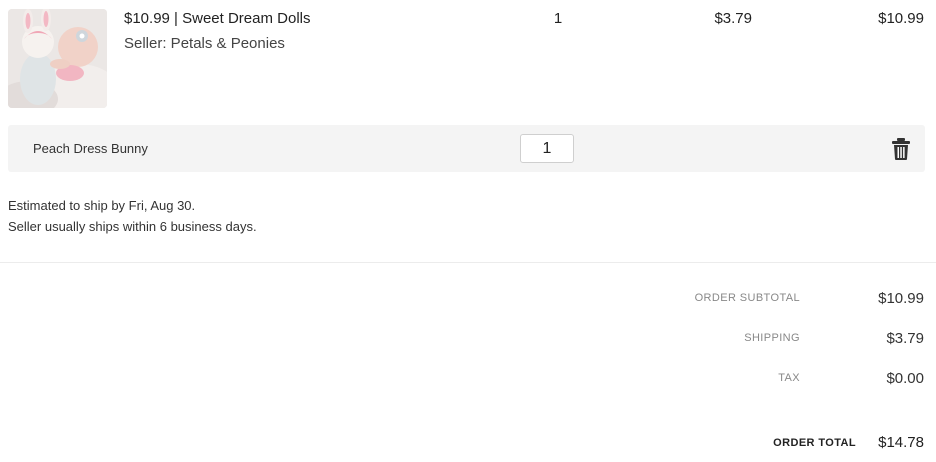 Image resolution: width=936 pixels, height=462 pixels. What do you see at coordinates (901, 442) in the screenshot?
I see `order-total-value: $14.78` at bounding box center [901, 442].